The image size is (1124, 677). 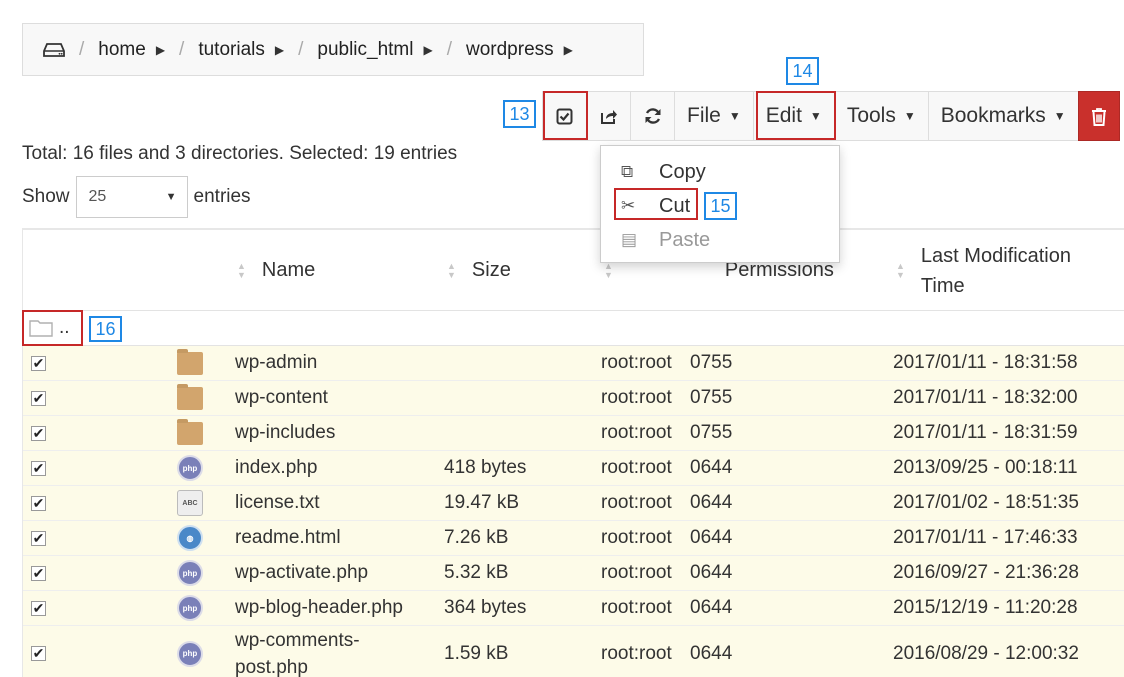 What do you see at coordinates (54, 50) in the screenshot?
I see `drive-icon` at bounding box center [54, 50].